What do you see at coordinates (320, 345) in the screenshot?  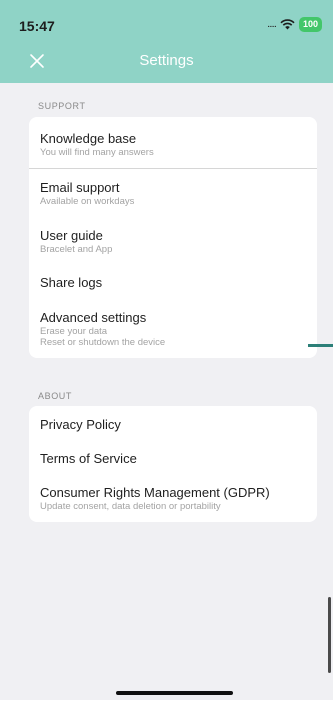 I see `accent-mark` at bounding box center [320, 345].